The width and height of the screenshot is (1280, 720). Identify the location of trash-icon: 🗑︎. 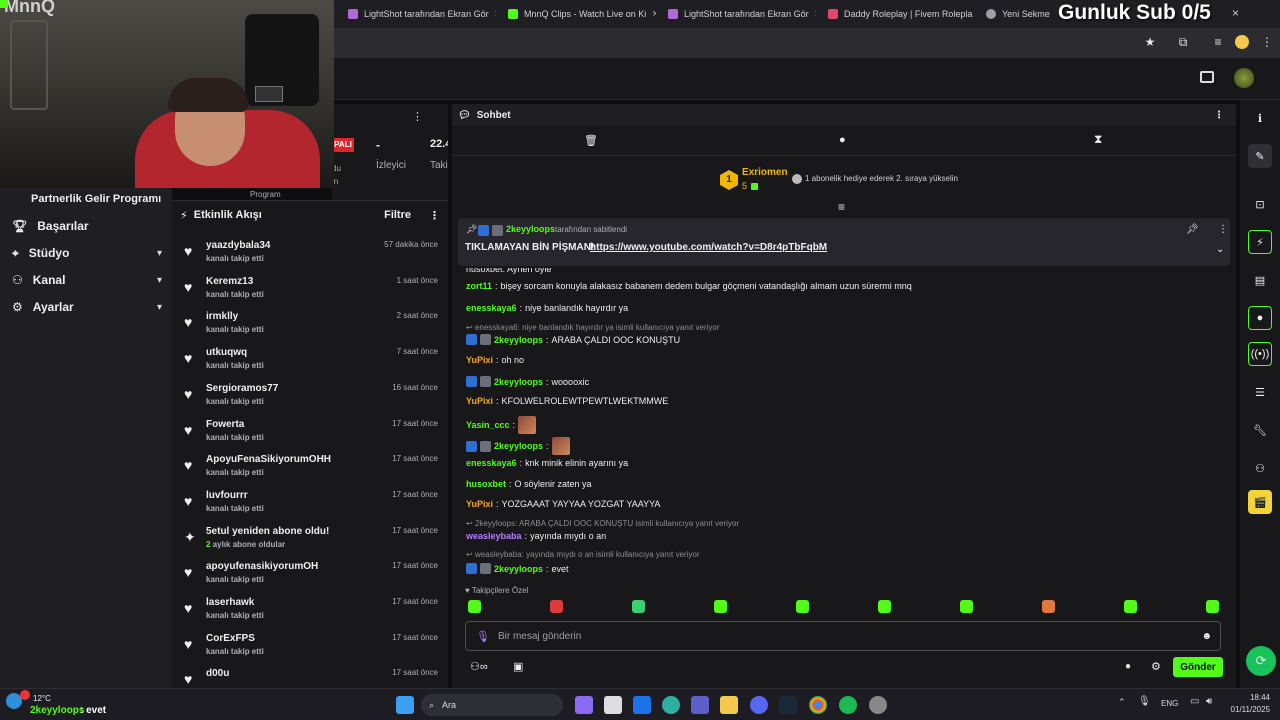
(591, 140).